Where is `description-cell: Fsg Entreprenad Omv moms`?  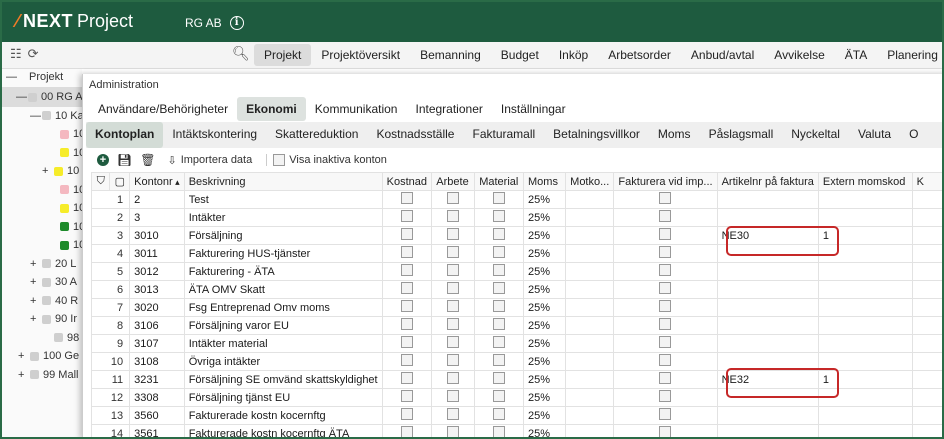
description-cell: Fsg Entreprenad Omv moms is located at coordinates (283, 307).